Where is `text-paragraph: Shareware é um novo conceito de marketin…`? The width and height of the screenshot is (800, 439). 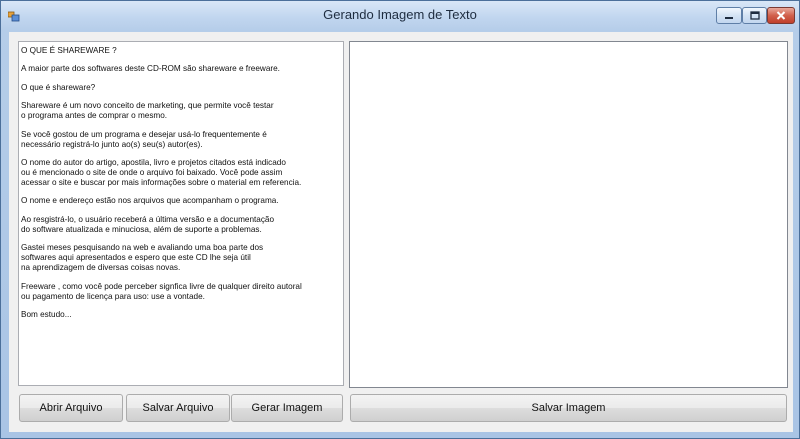 text-paragraph: Shareware é um novo conceito de marketin… is located at coordinates (147, 111).